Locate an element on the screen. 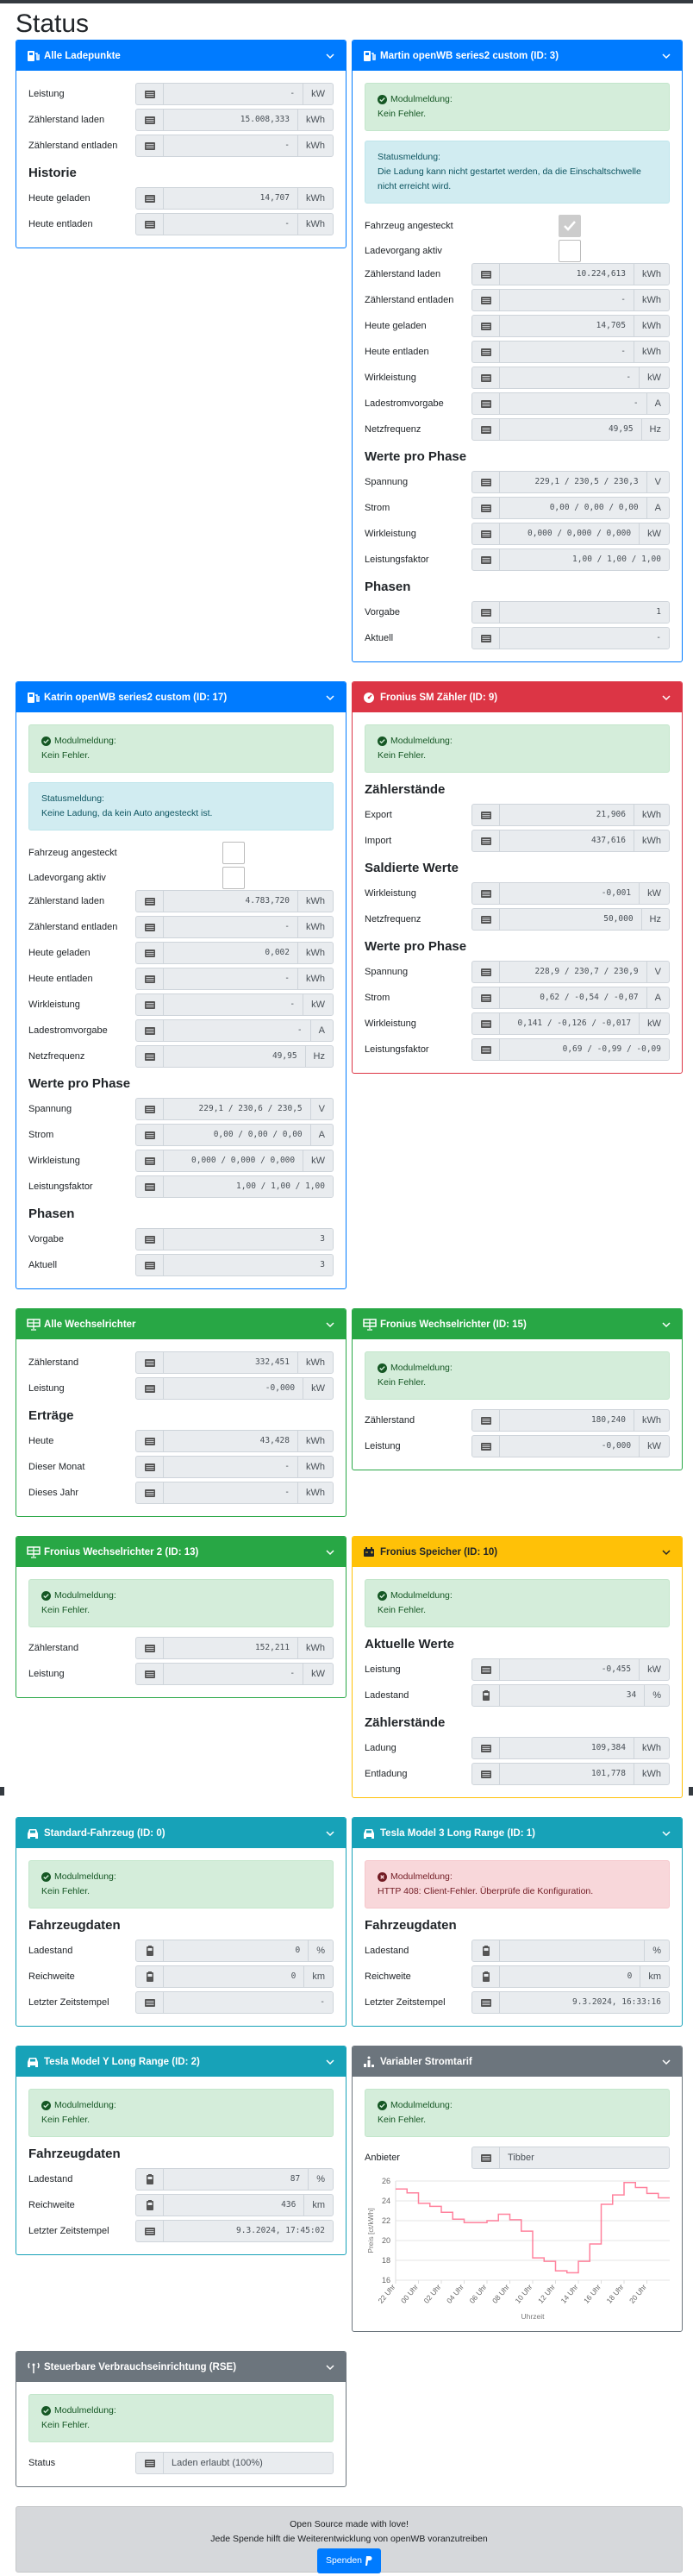 Image resolution: width=693 pixels, height=2576 pixels. row-value: 0,141 / -0,126 / -0,017 is located at coordinates (570, 1023).